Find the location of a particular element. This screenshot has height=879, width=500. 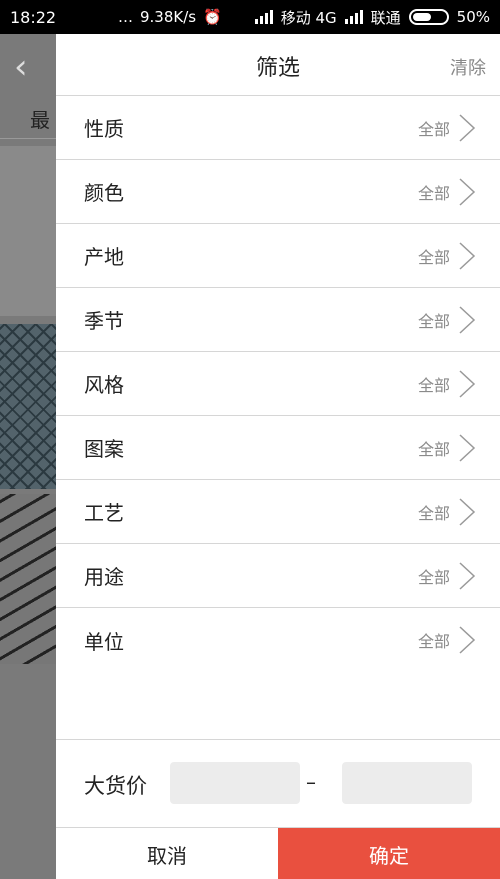

price-min-input is located at coordinates (235, 783).